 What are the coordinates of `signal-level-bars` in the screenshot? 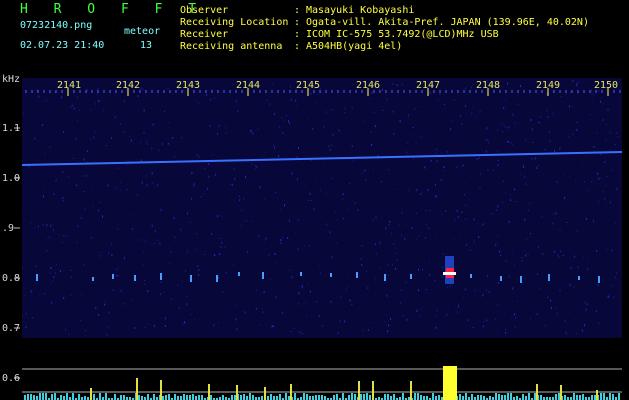 It's located at (322, 389).